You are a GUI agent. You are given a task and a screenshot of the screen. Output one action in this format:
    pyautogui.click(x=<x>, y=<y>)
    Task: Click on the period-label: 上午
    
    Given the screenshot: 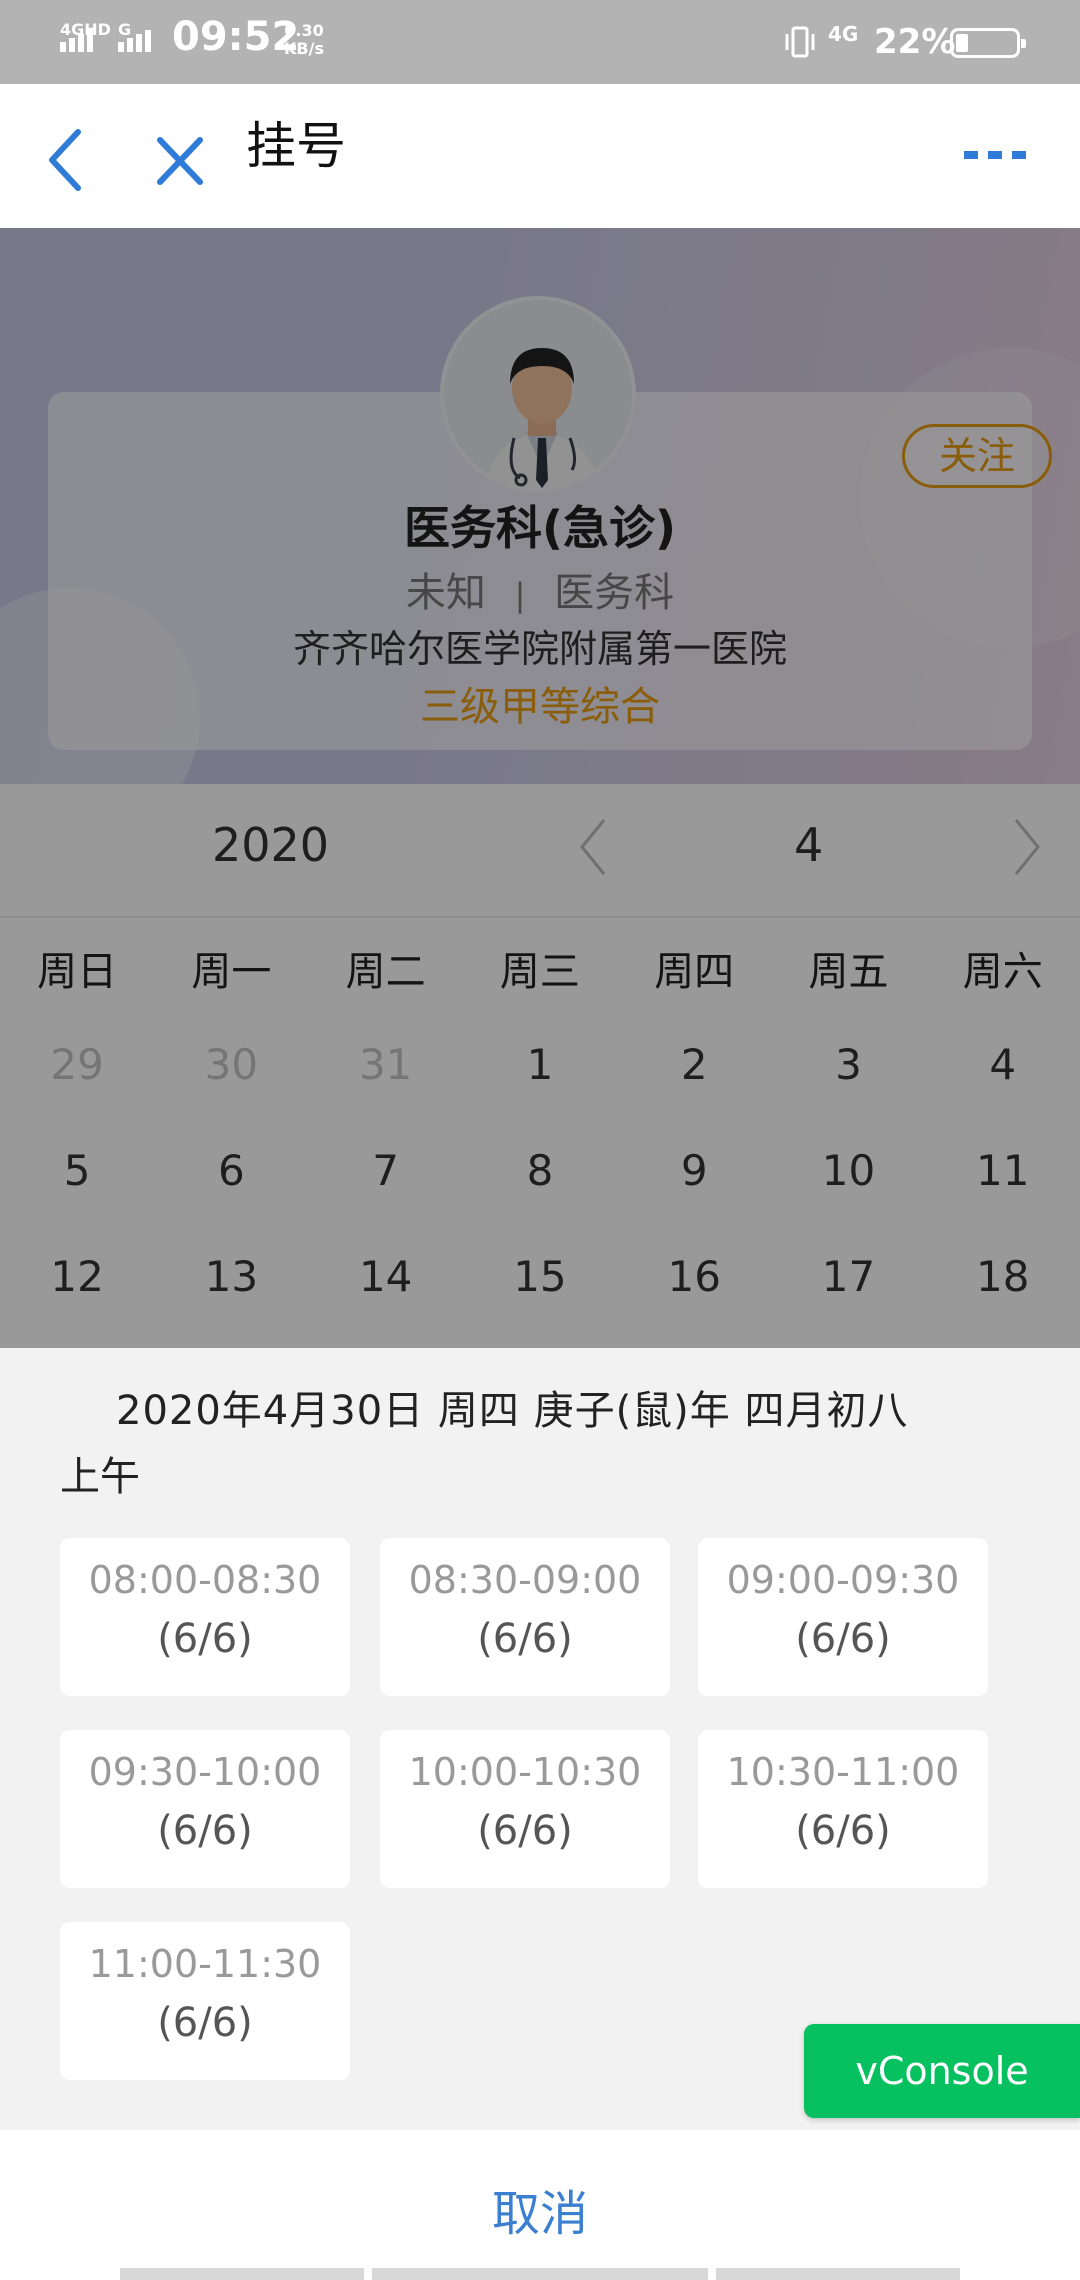 What is the action you would take?
    pyautogui.click(x=100, y=1477)
    